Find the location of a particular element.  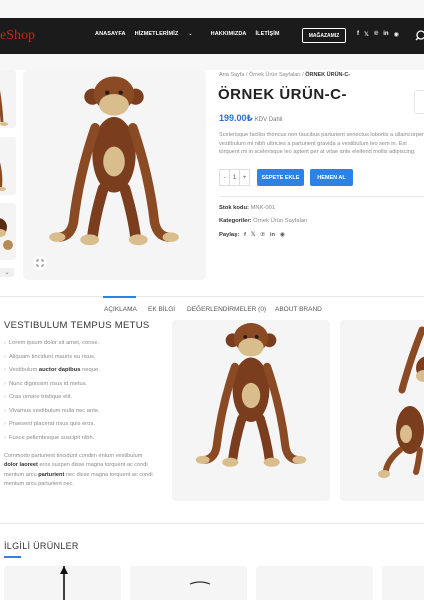

header-socials: f 𝕏 ℗ in ◉ is located at coordinates (378, 34).